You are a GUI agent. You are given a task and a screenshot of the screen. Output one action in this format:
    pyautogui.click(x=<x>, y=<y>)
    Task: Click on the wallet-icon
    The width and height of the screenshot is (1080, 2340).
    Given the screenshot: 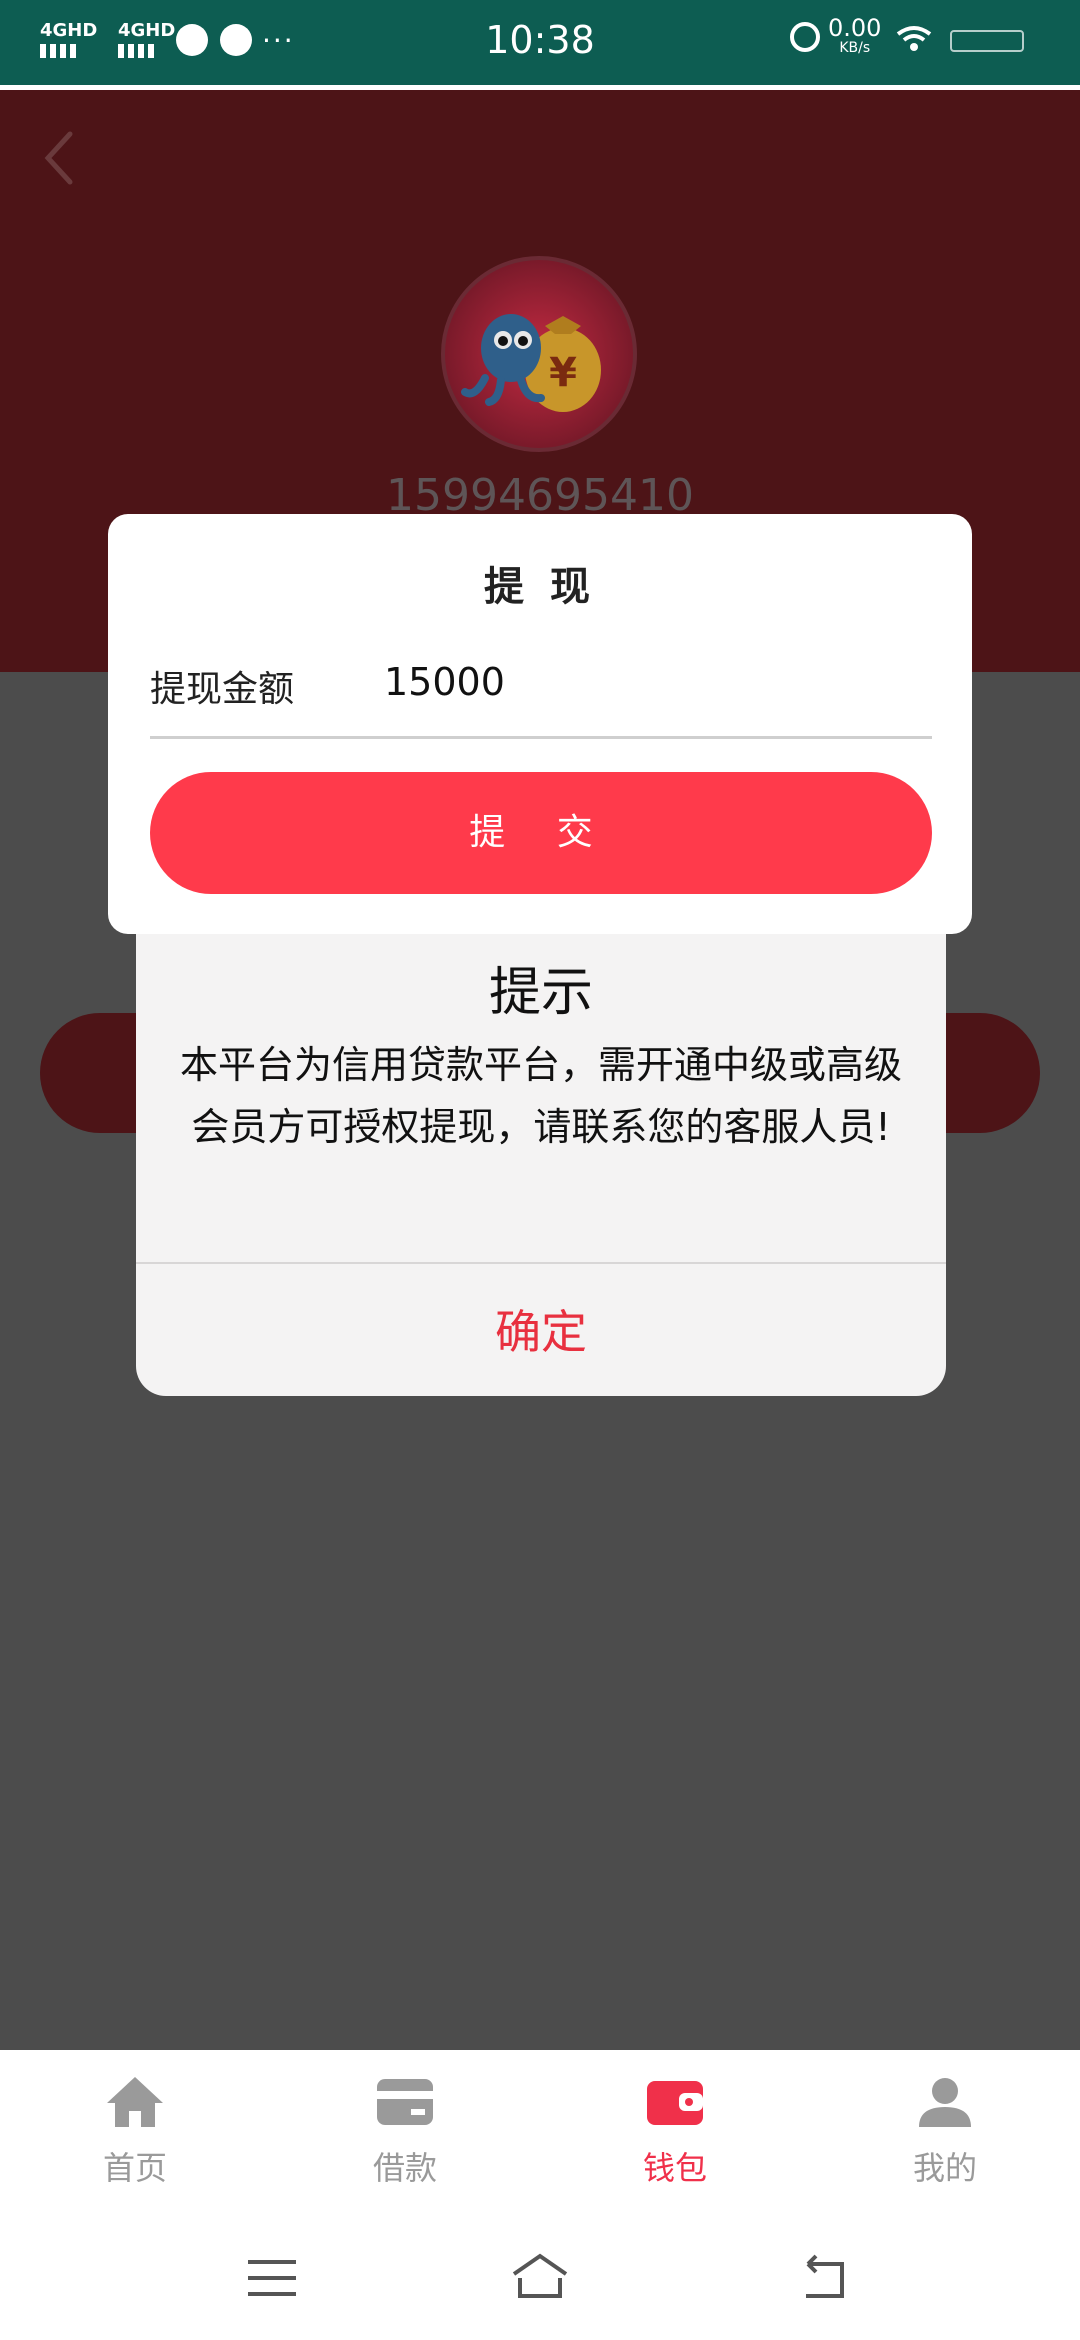 What is the action you would take?
    pyautogui.click(x=675, y=2103)
    